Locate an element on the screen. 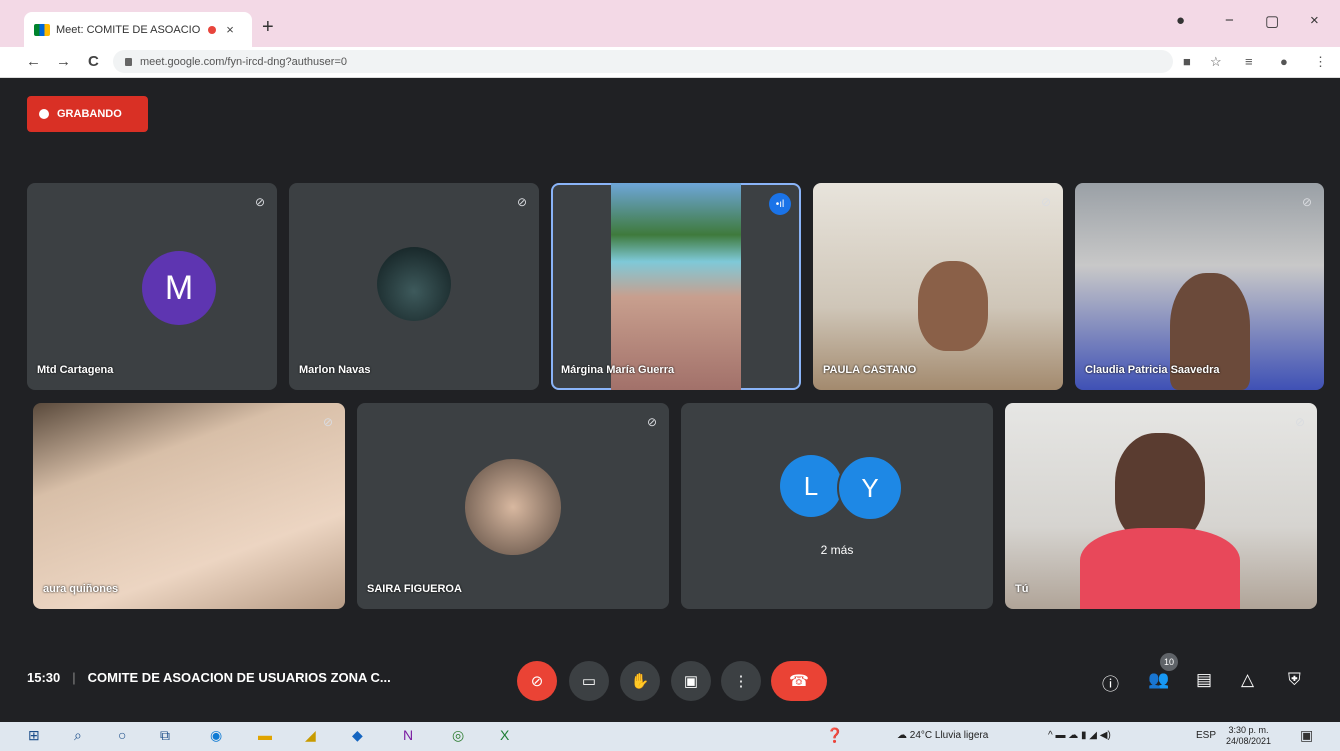 The width and height of the screenshot is (1340, 751). self-video-shirt is located at coordinates (1160, 568).